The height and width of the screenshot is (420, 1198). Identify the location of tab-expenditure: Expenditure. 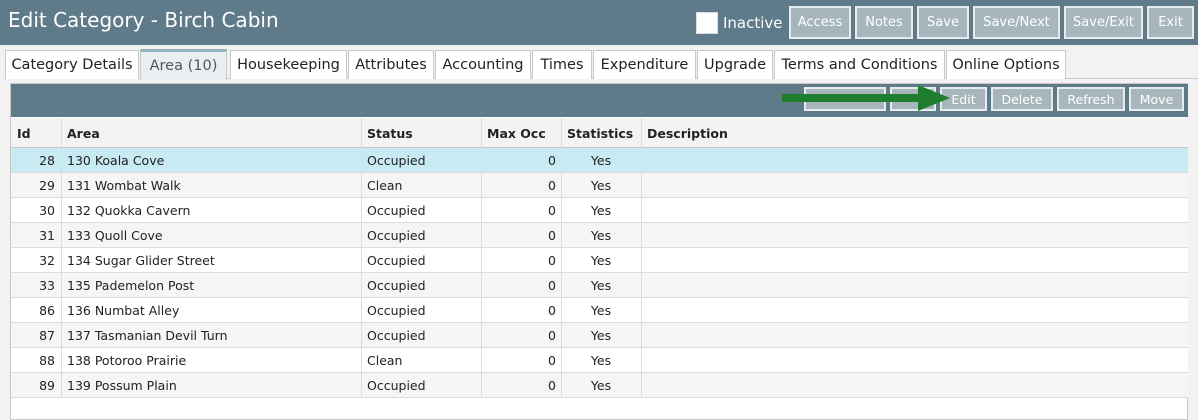
(644, 64).